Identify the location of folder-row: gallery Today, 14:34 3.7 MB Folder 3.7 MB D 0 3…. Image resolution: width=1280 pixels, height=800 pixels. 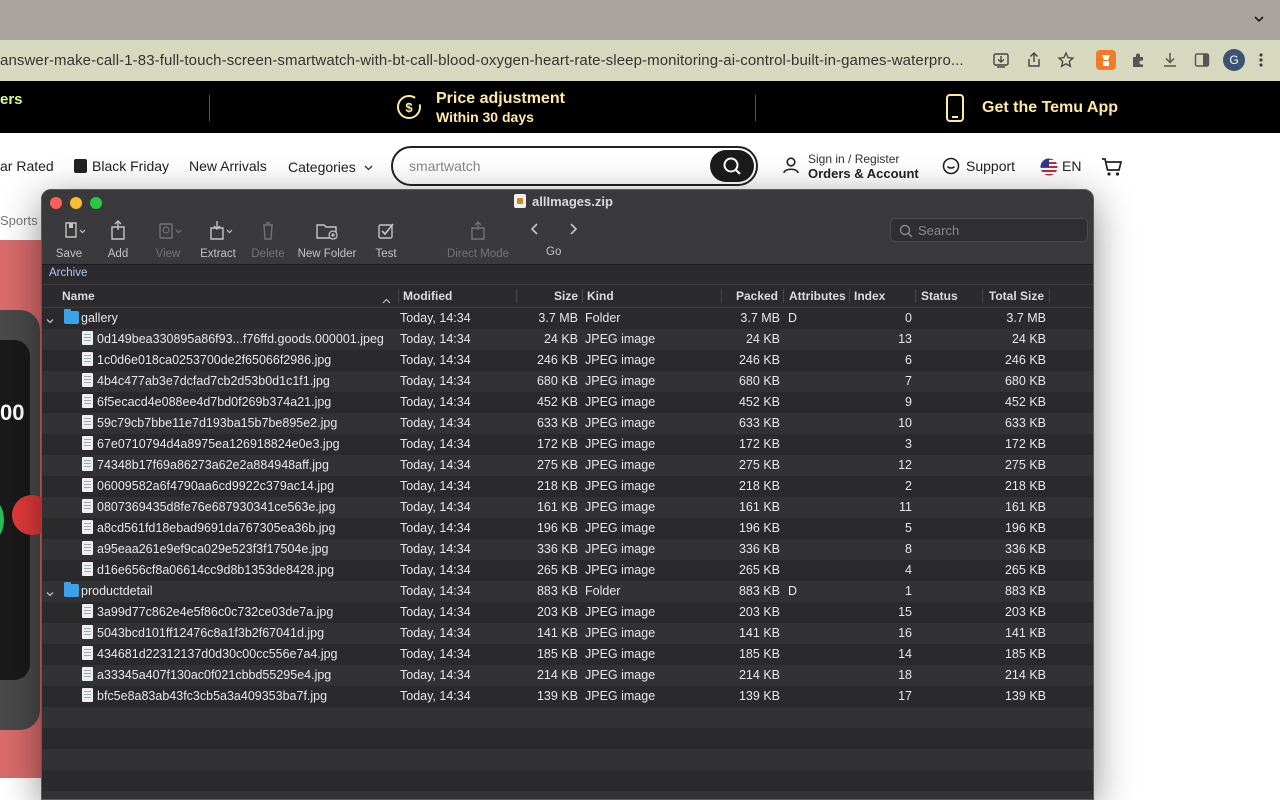
(567, 318).